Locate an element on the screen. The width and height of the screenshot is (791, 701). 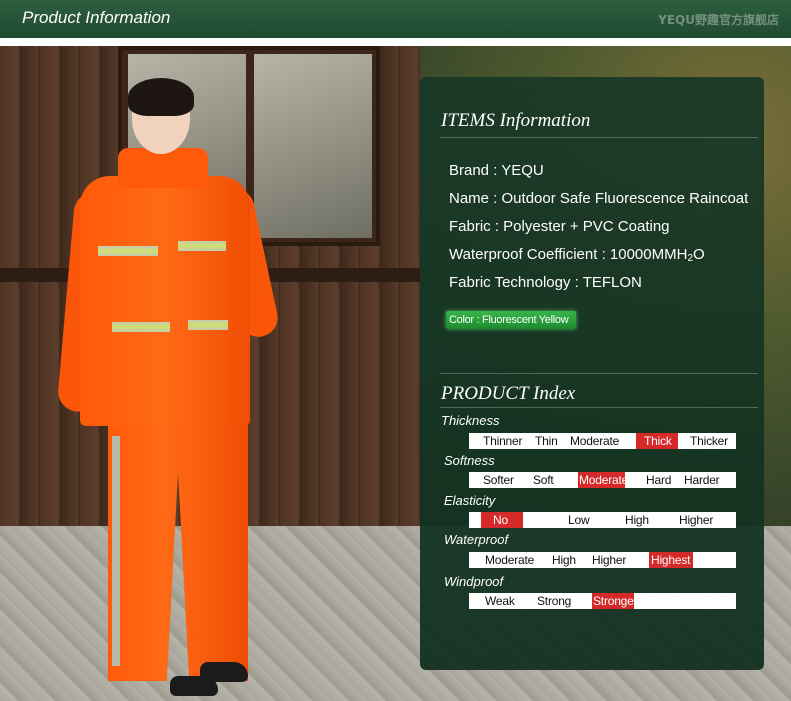
scale-level-selected: Thick is located at coordinates (658, 441).